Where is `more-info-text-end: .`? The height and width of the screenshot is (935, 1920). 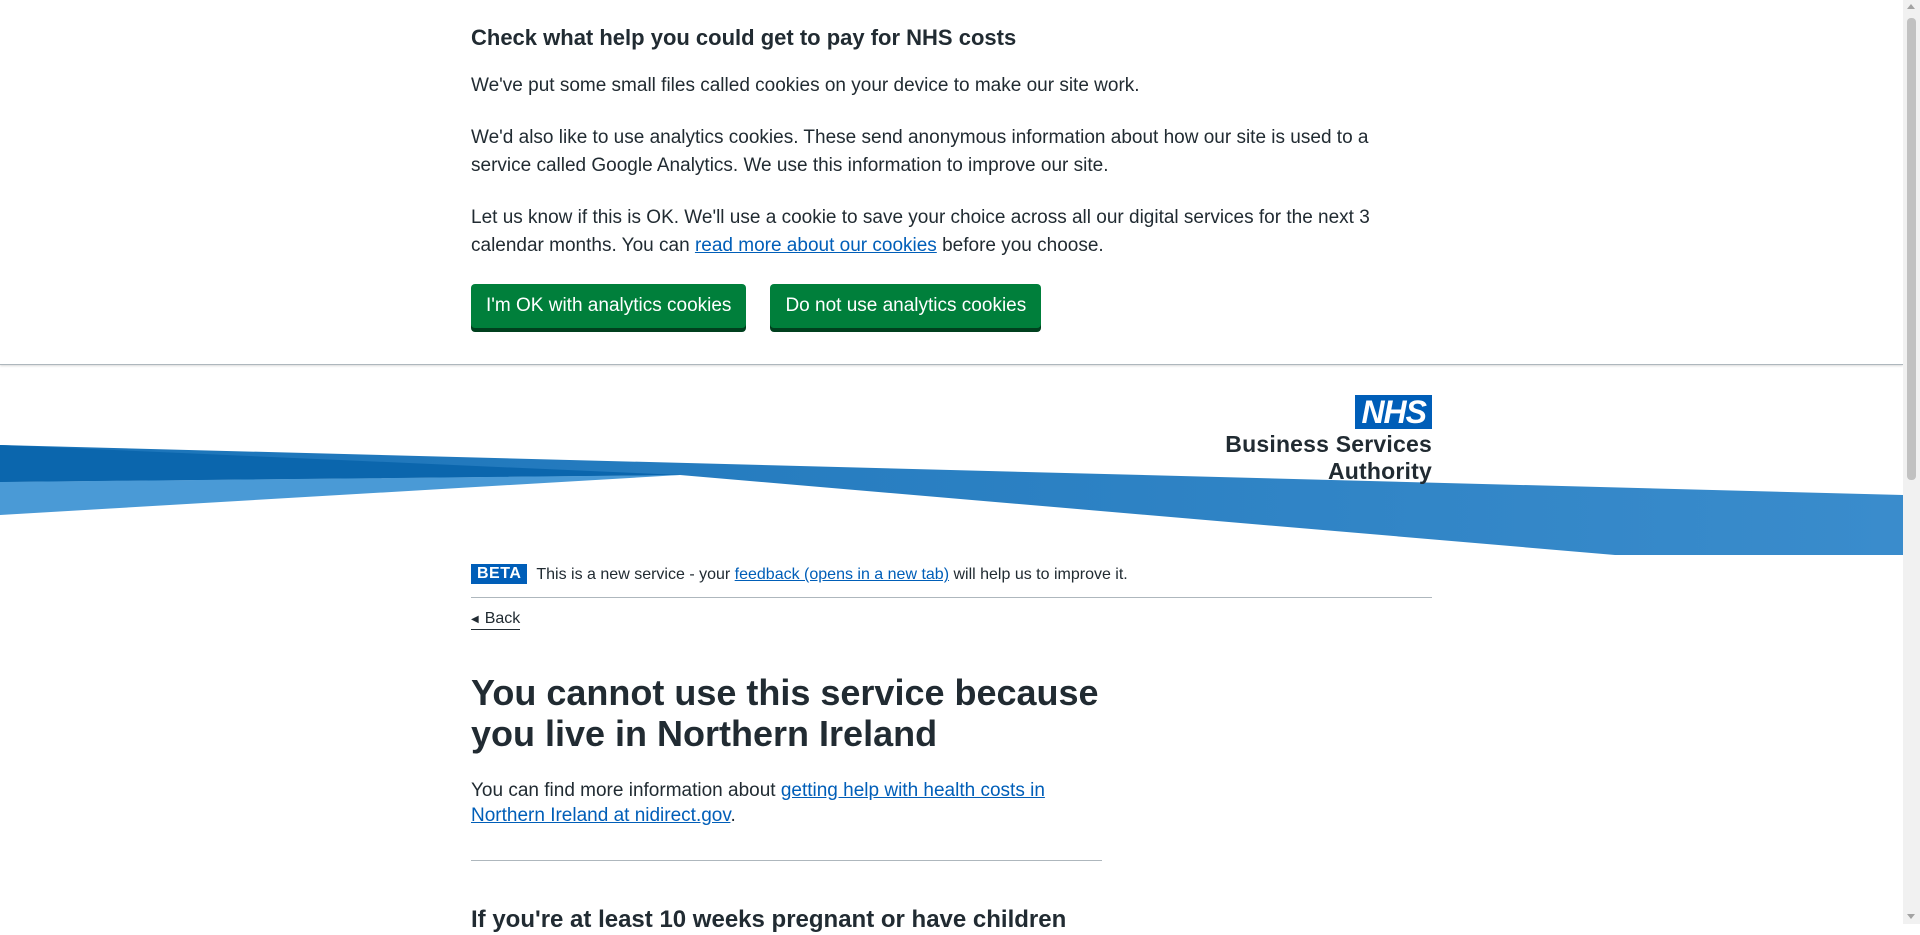
more-info-text-end: . is located at coordinates (733, 815).